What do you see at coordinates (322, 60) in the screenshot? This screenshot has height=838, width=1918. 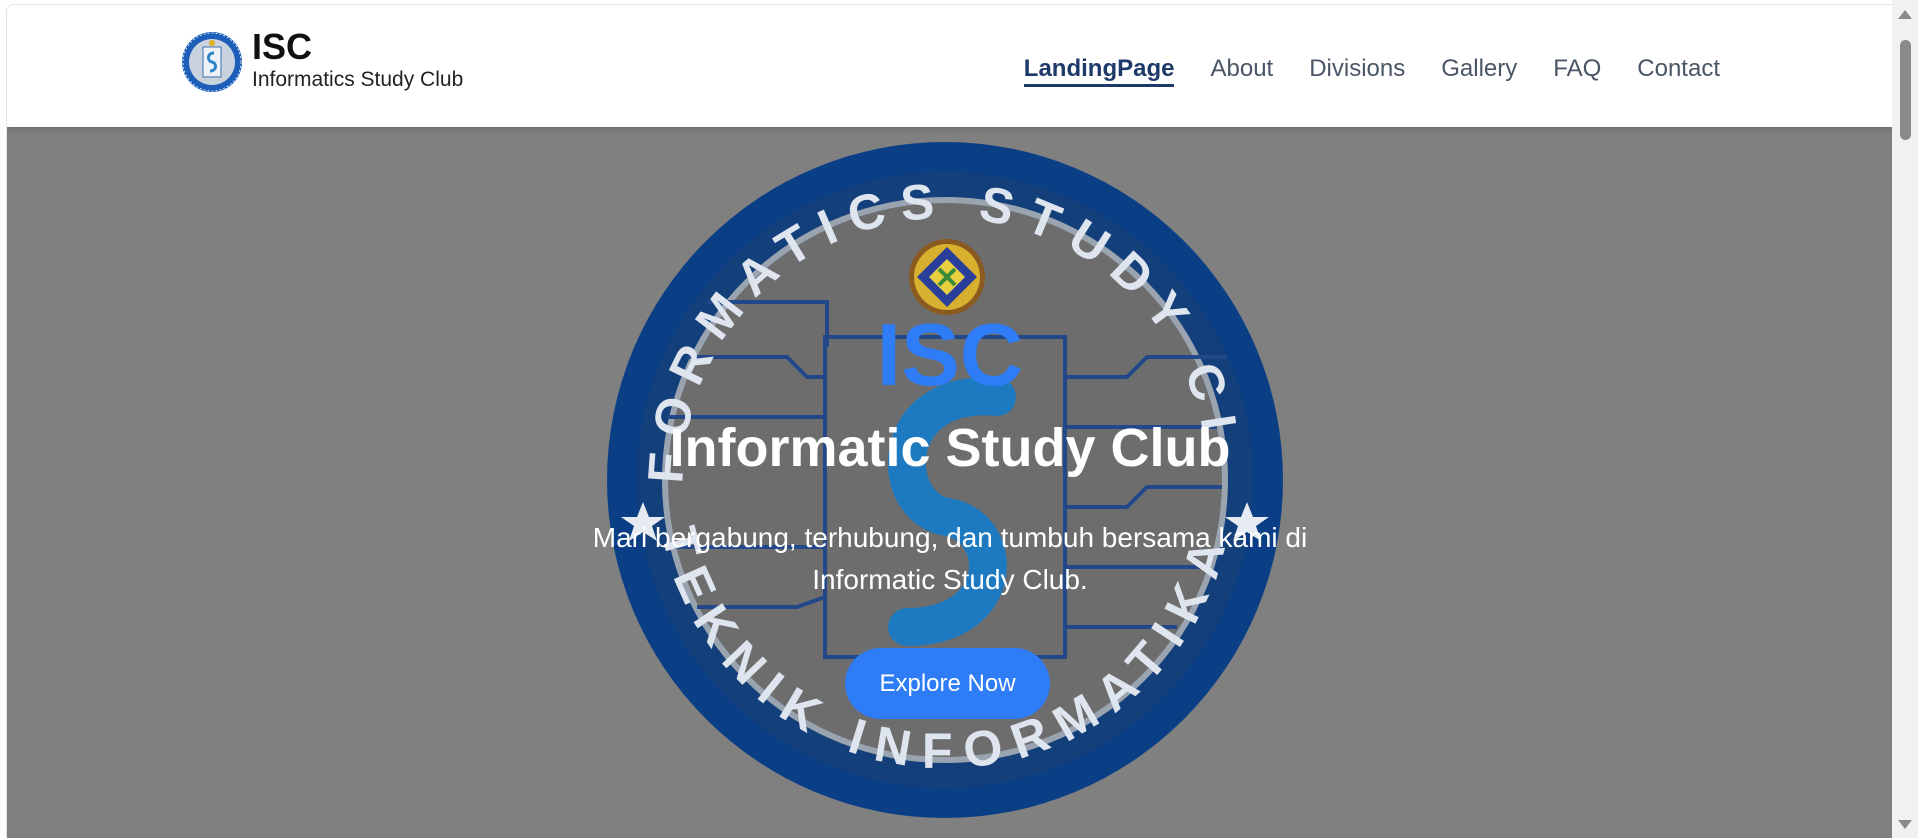 I see `brand: ISC Informatics Study Club` at bounding box center [322, 60].